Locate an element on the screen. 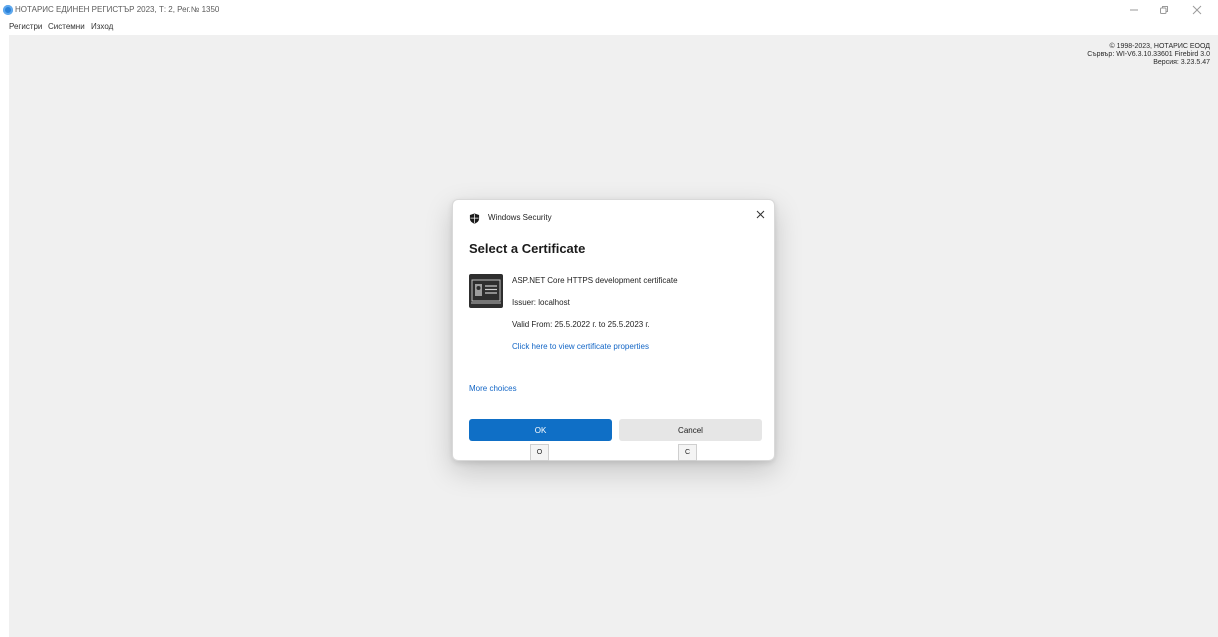 The image size is (1218, 637). cancel-button: Cancel is located at coordinates (690, 430).